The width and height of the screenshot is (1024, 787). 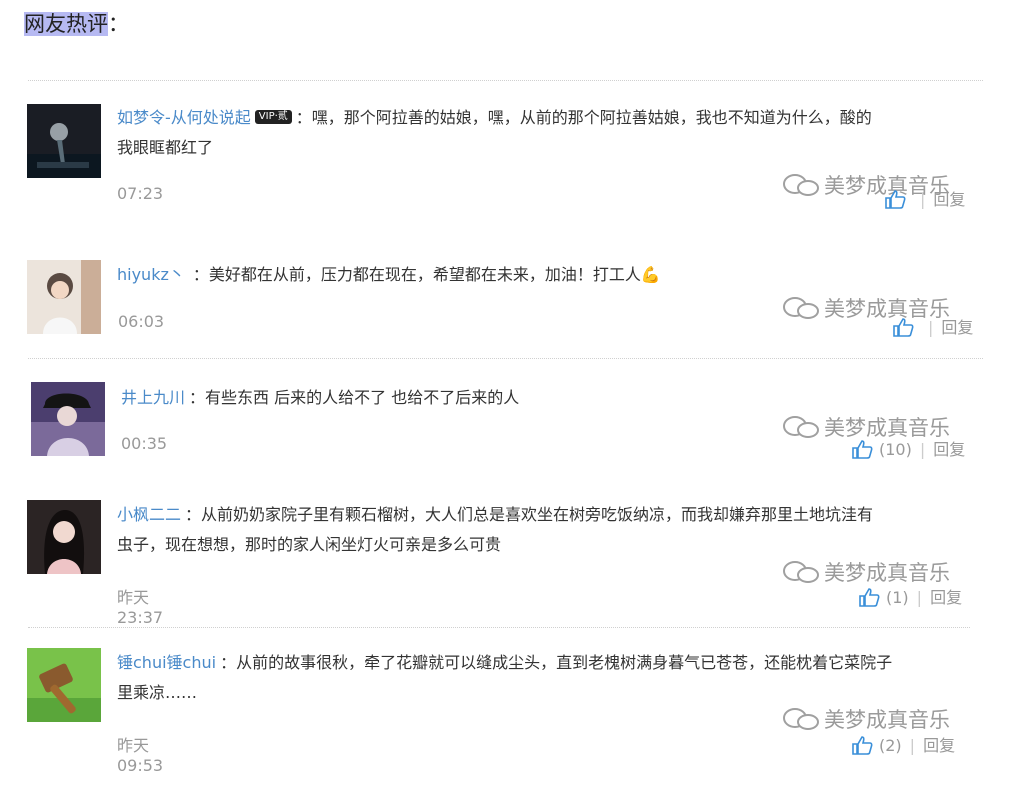 I want to click on comment-username: 如梦令-从何处说起, so click(x=184, y=117).